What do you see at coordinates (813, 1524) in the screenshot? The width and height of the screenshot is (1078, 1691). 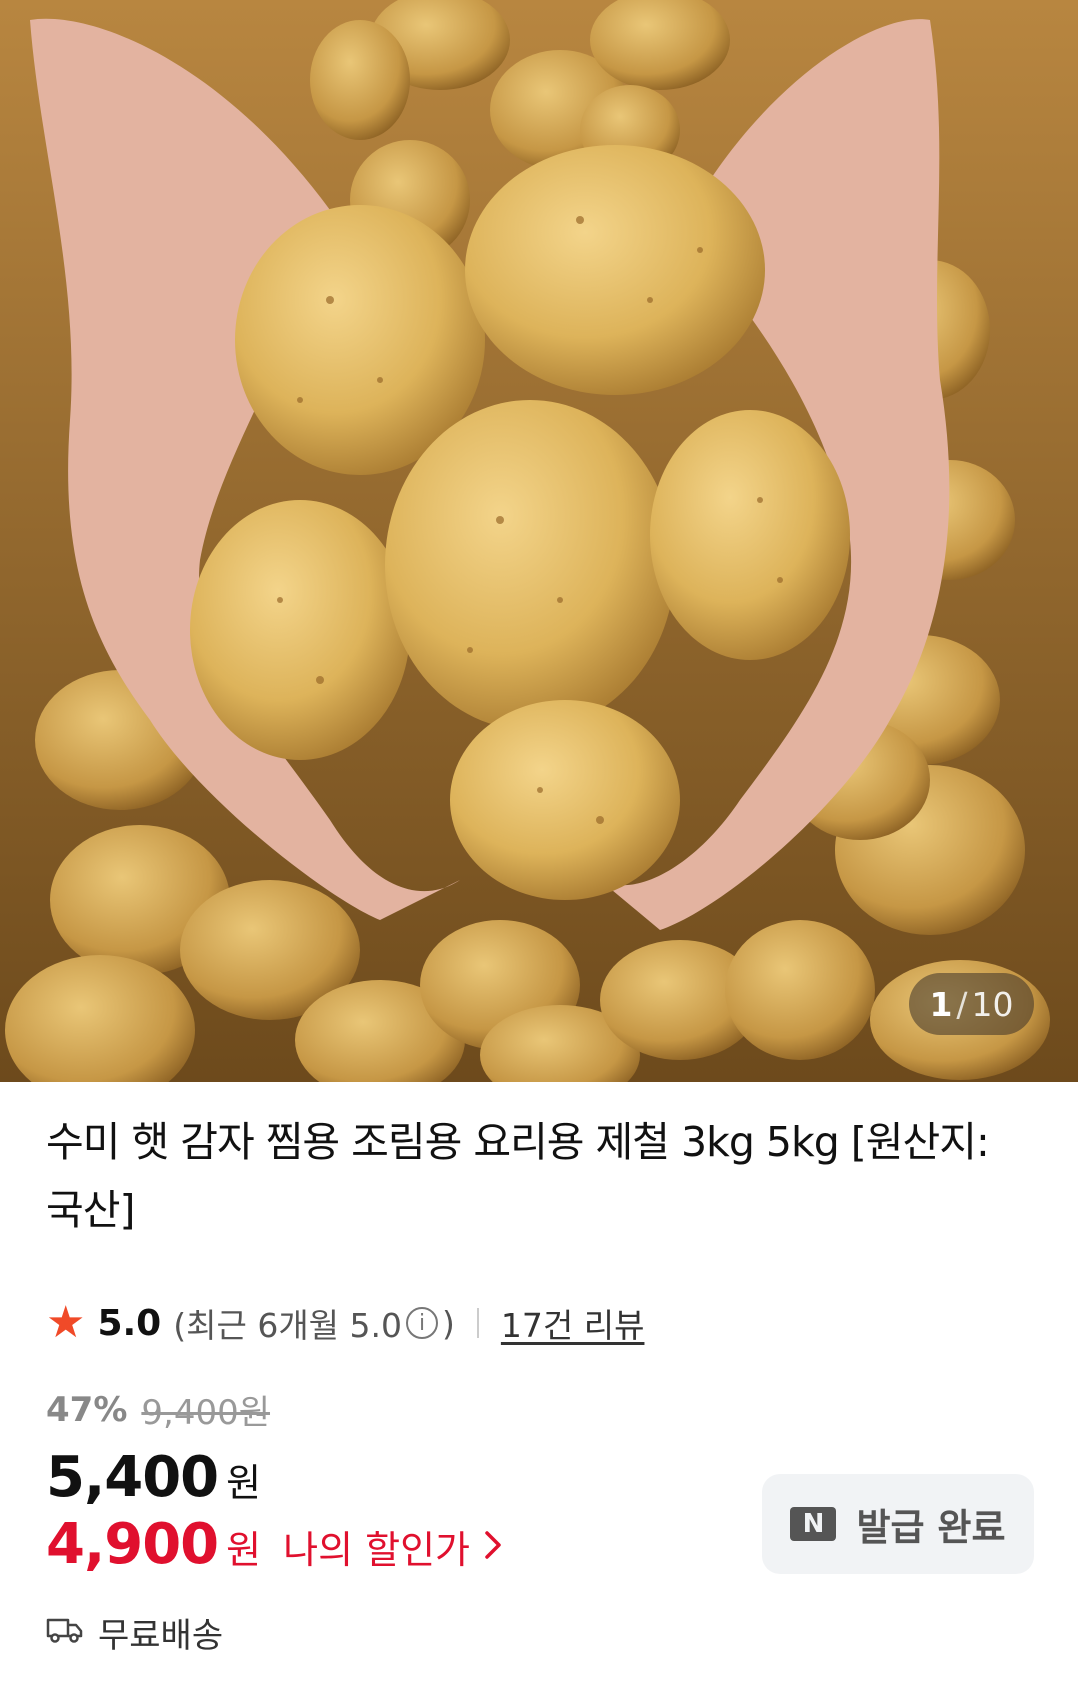 I see `naver-n-icon: N` at bounding box center [813, 1524].